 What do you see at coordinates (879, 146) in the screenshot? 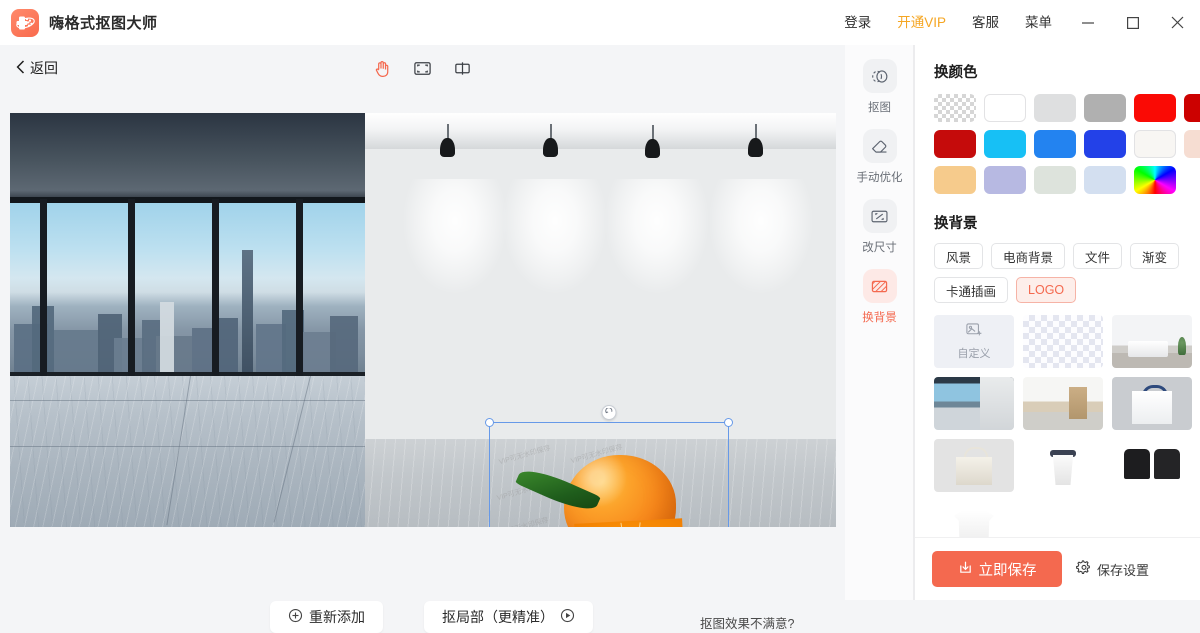
I see `eraser-icon` at bounding box center [879, 146].